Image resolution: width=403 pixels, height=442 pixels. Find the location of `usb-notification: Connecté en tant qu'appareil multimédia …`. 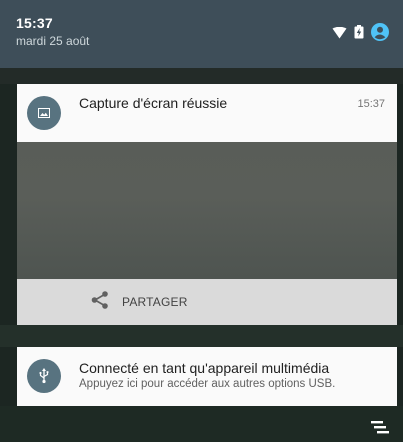

usb-notification: Connecté en tant qu'appareil multimédia … is located at coordinates (207, 376).